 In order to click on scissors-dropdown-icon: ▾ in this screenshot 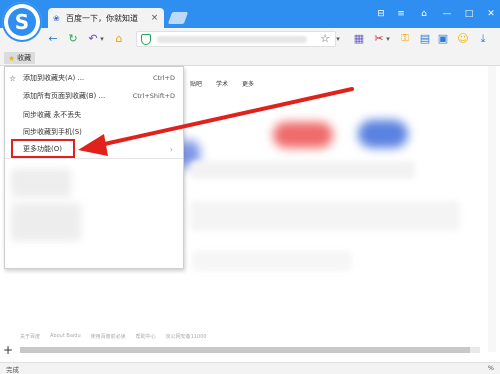, I will do `click(388, 39)`.